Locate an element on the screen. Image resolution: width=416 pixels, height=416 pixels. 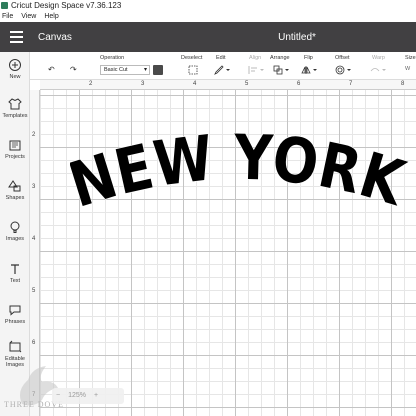
shapes-icon is located at coordinates (14, 186).